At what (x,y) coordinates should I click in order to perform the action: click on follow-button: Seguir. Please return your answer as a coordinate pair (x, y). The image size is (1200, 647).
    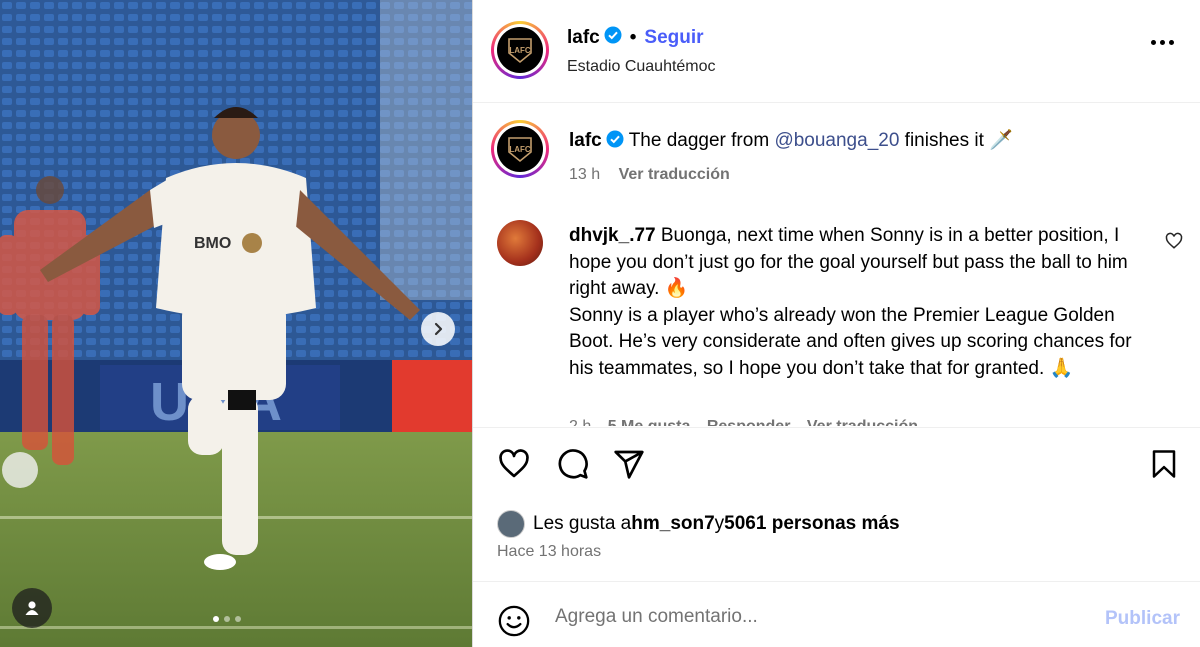
    Looking at the image, I should click on (673, 38).